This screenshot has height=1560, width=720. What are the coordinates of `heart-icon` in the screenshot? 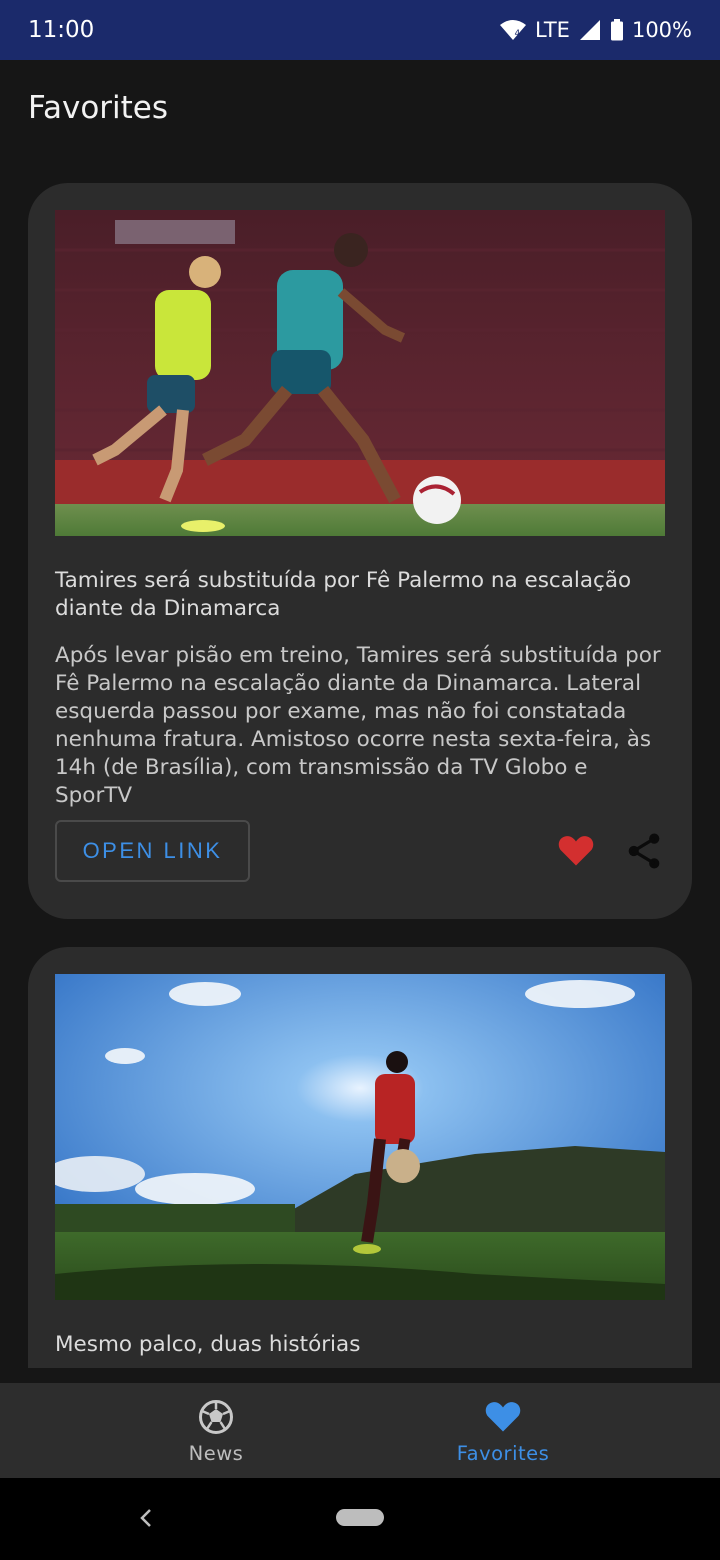 It's located at (503, 1418).